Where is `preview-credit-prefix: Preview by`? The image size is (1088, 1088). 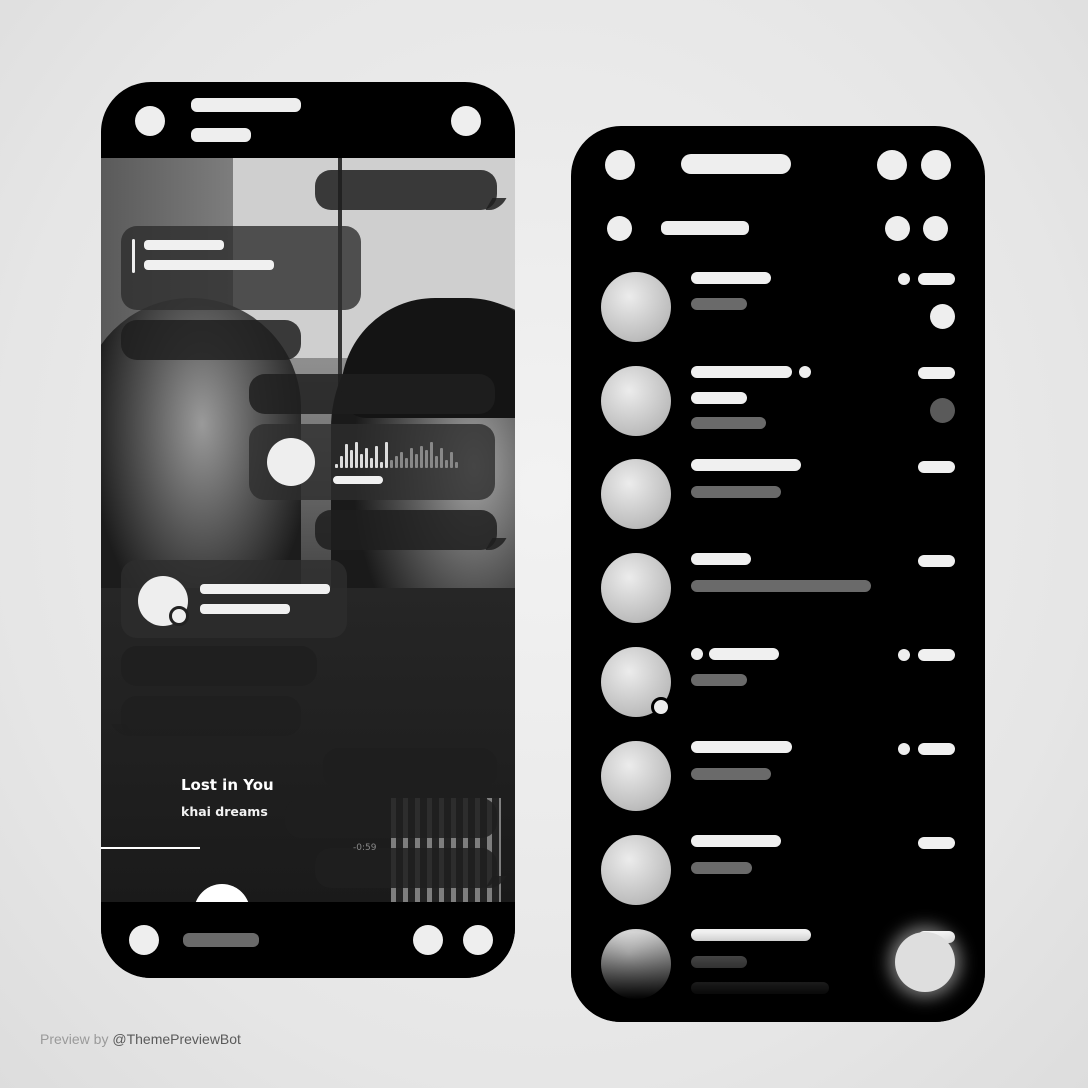 preview-credit-prefix: Preview by is located at coordinates (74, 1039).